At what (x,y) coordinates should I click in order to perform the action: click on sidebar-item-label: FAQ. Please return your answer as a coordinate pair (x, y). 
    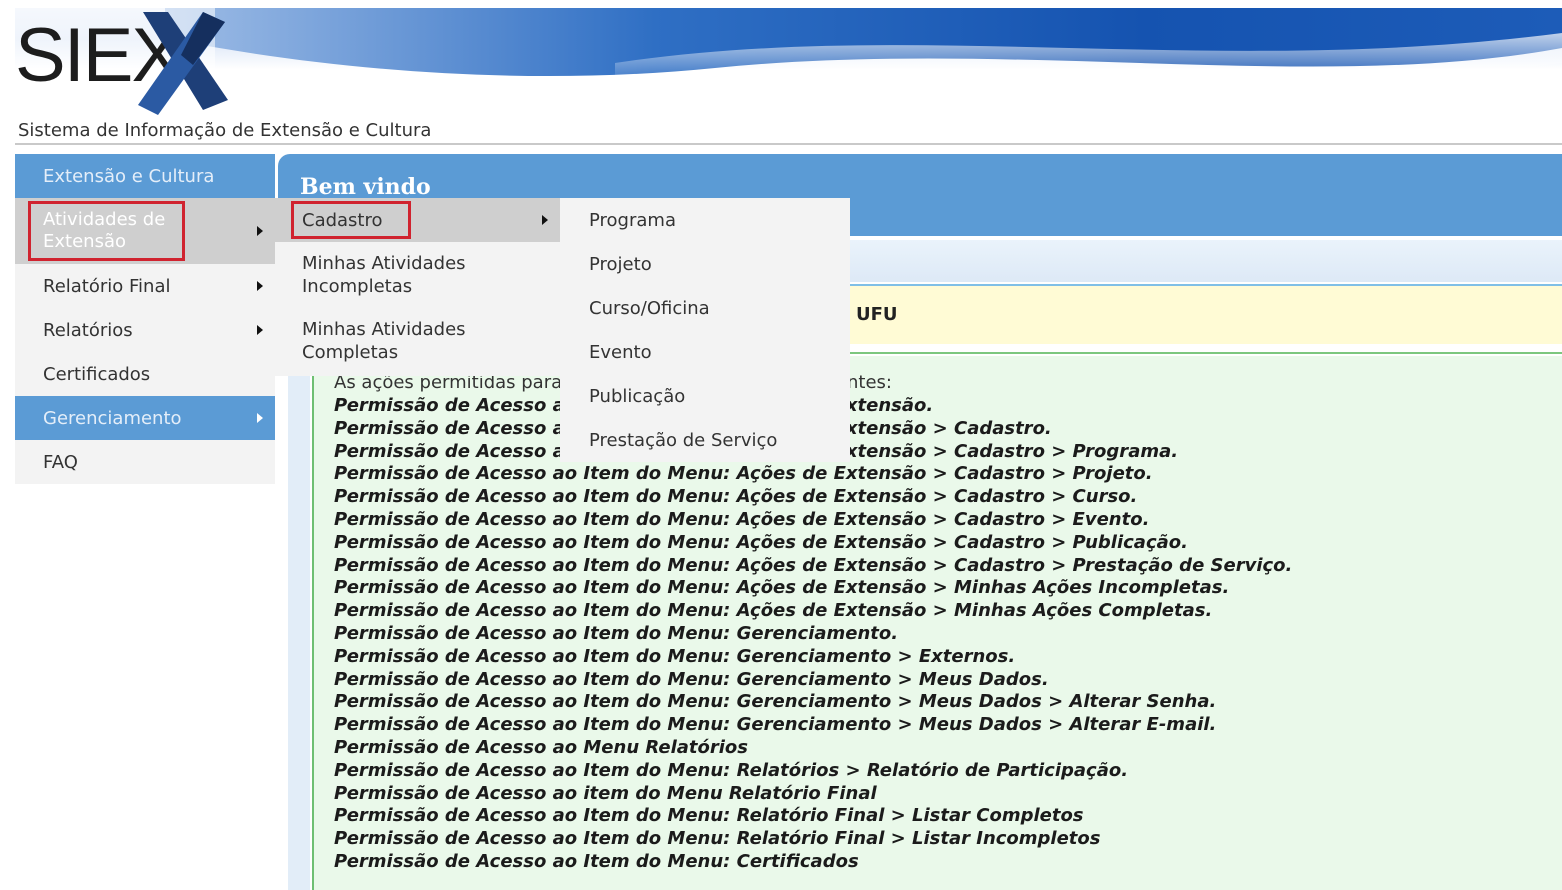
    Looking at the image, I should click on (60, 462).